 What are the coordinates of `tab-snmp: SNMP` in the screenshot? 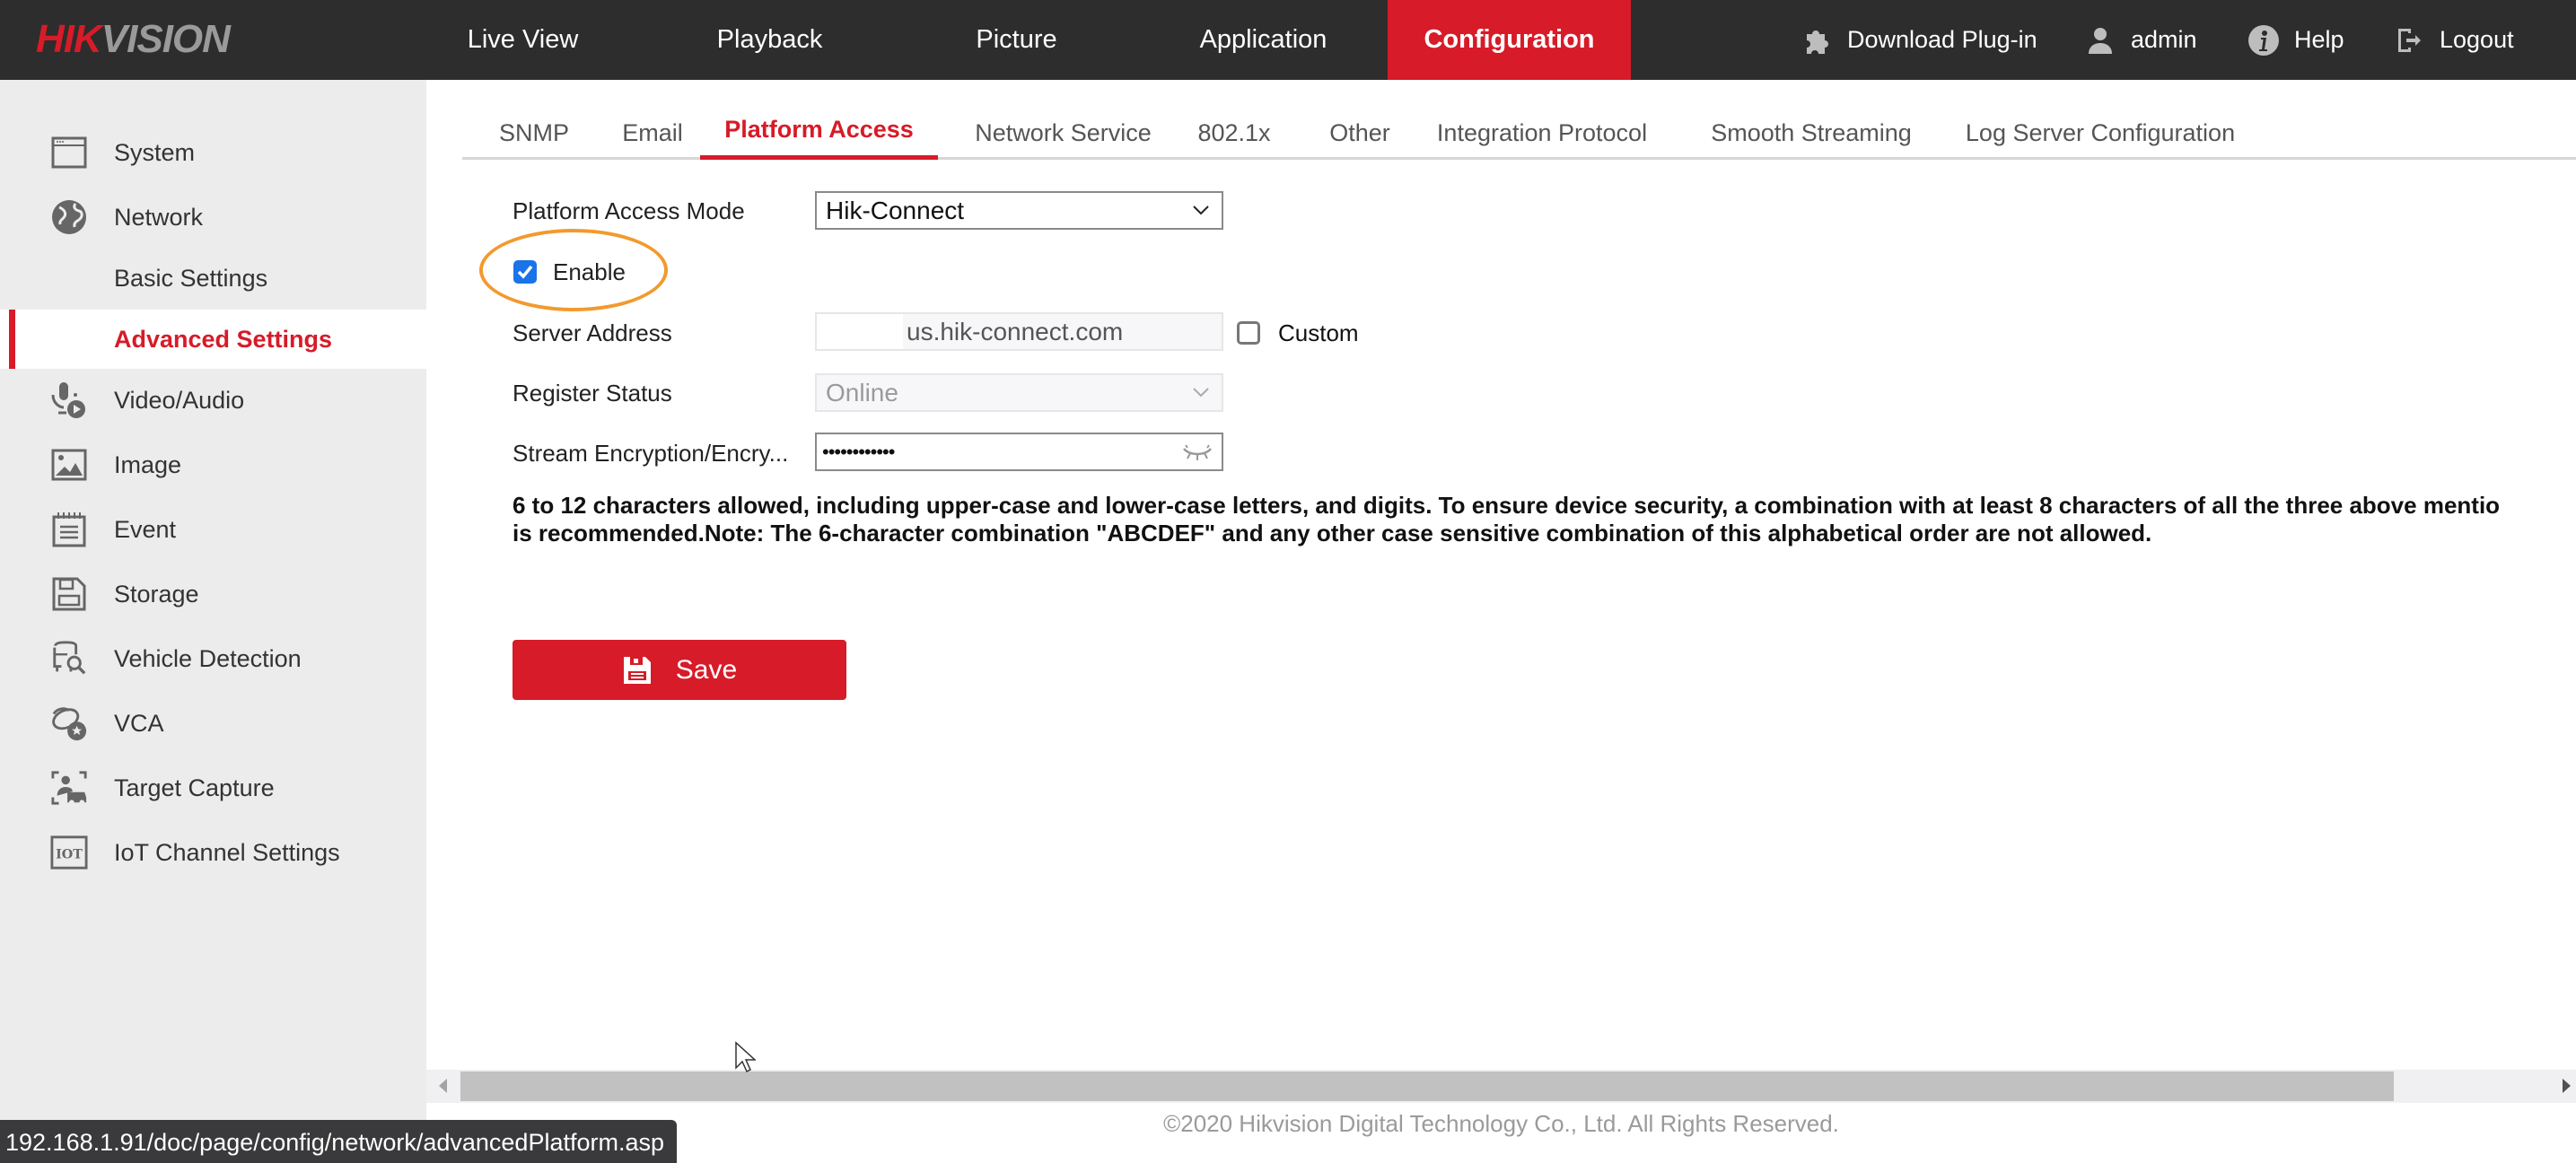 It's located at (534, 125).